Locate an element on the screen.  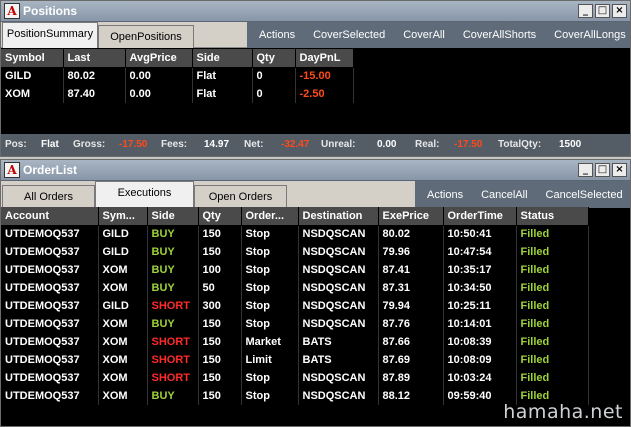
pos-value: Flat is located at coordinates (50, 144).